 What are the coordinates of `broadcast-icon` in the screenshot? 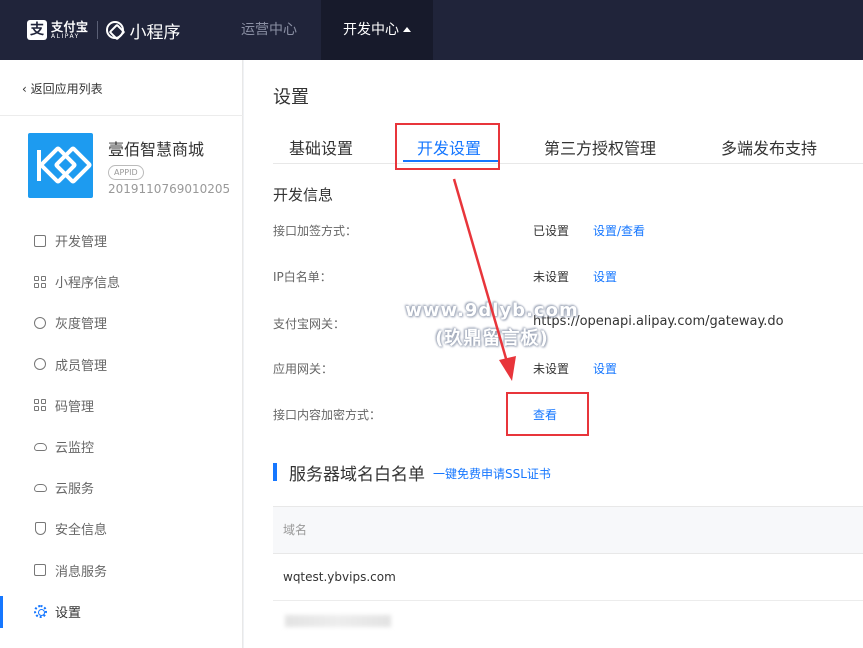 It's located at (40, 323).